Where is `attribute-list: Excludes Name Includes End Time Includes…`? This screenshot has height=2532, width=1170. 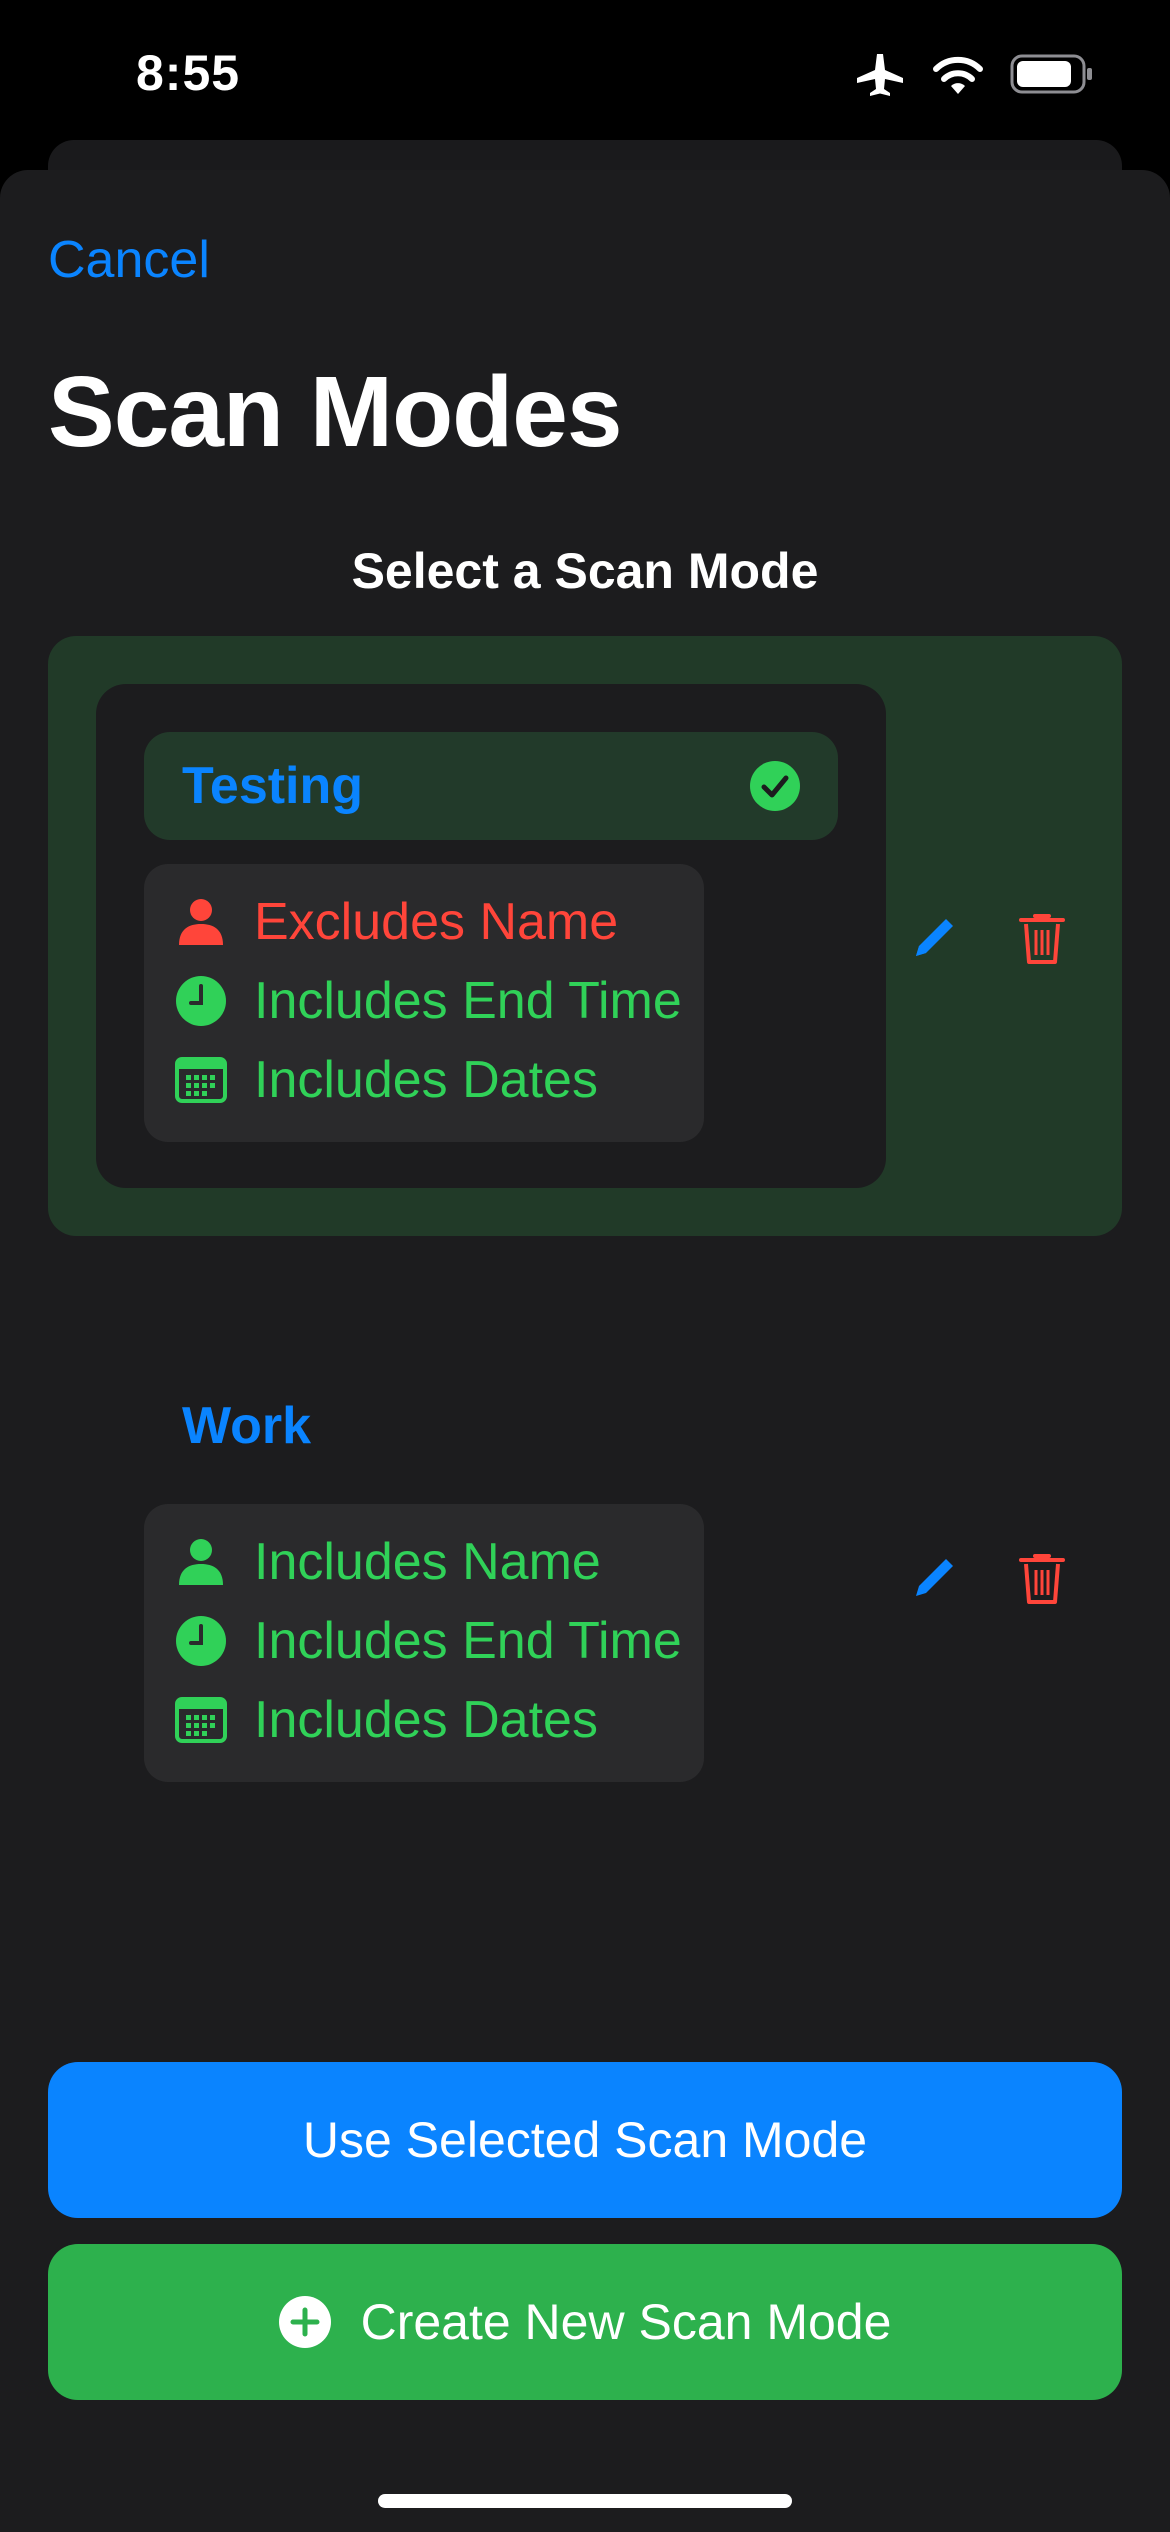
attribute-list: Excludes Name Includes End Time Includes… is located at coordinates (424, 1003).